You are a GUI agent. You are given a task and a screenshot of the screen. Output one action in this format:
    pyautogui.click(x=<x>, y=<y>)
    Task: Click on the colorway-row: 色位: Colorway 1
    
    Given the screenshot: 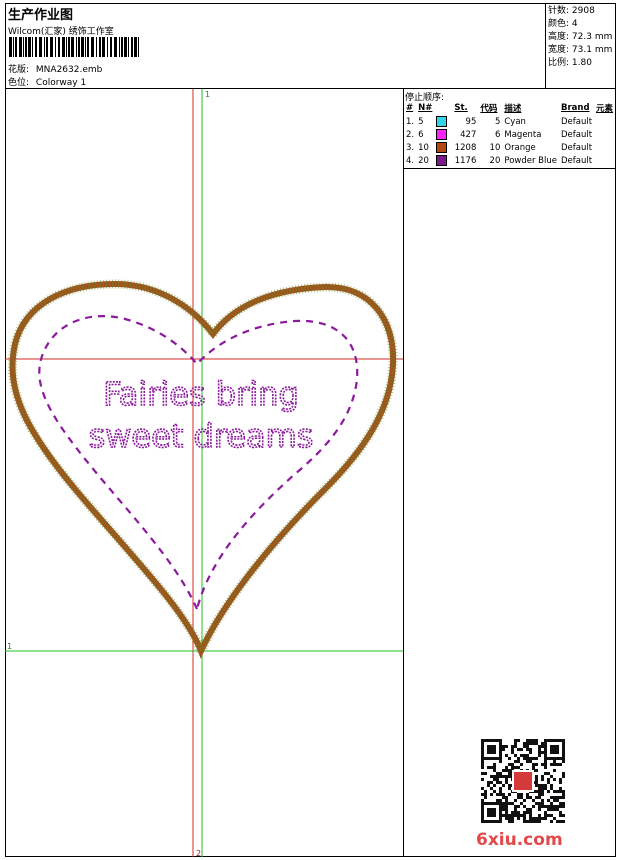 What is the action you would take?
    pyautogui.click(x=47, y=81)
    